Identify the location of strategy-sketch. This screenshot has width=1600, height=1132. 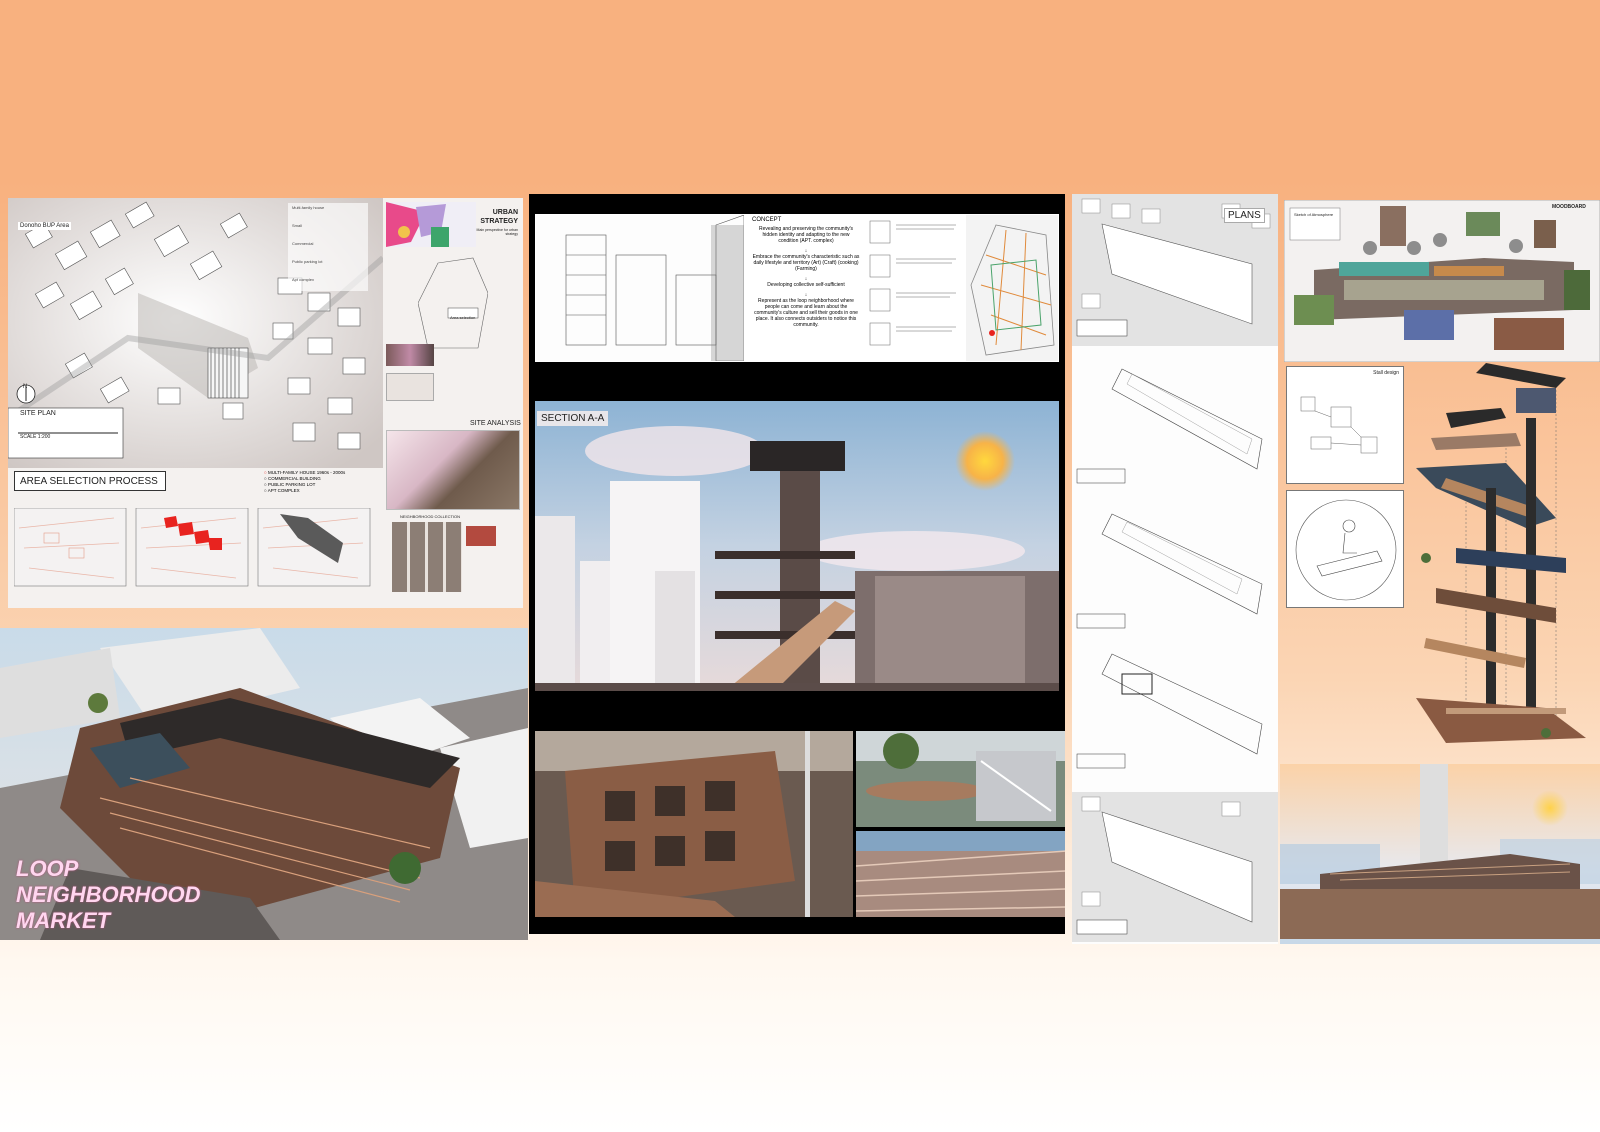
(453, 303).